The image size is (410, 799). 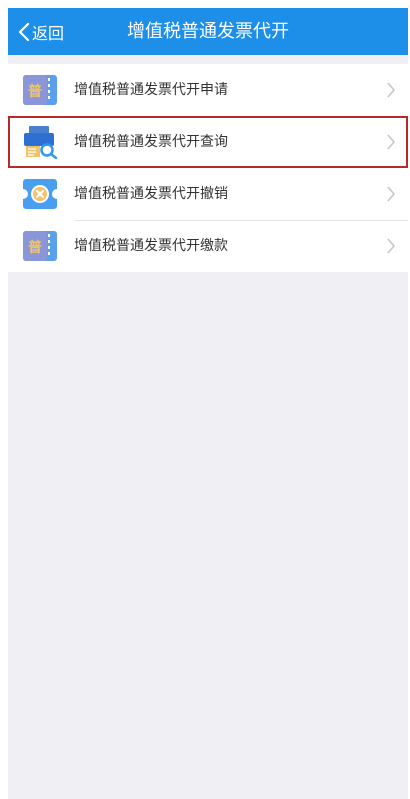 I want to click on menu-item-apply: 普 增值税普通发票代开申请, so click(x=208, y=90).